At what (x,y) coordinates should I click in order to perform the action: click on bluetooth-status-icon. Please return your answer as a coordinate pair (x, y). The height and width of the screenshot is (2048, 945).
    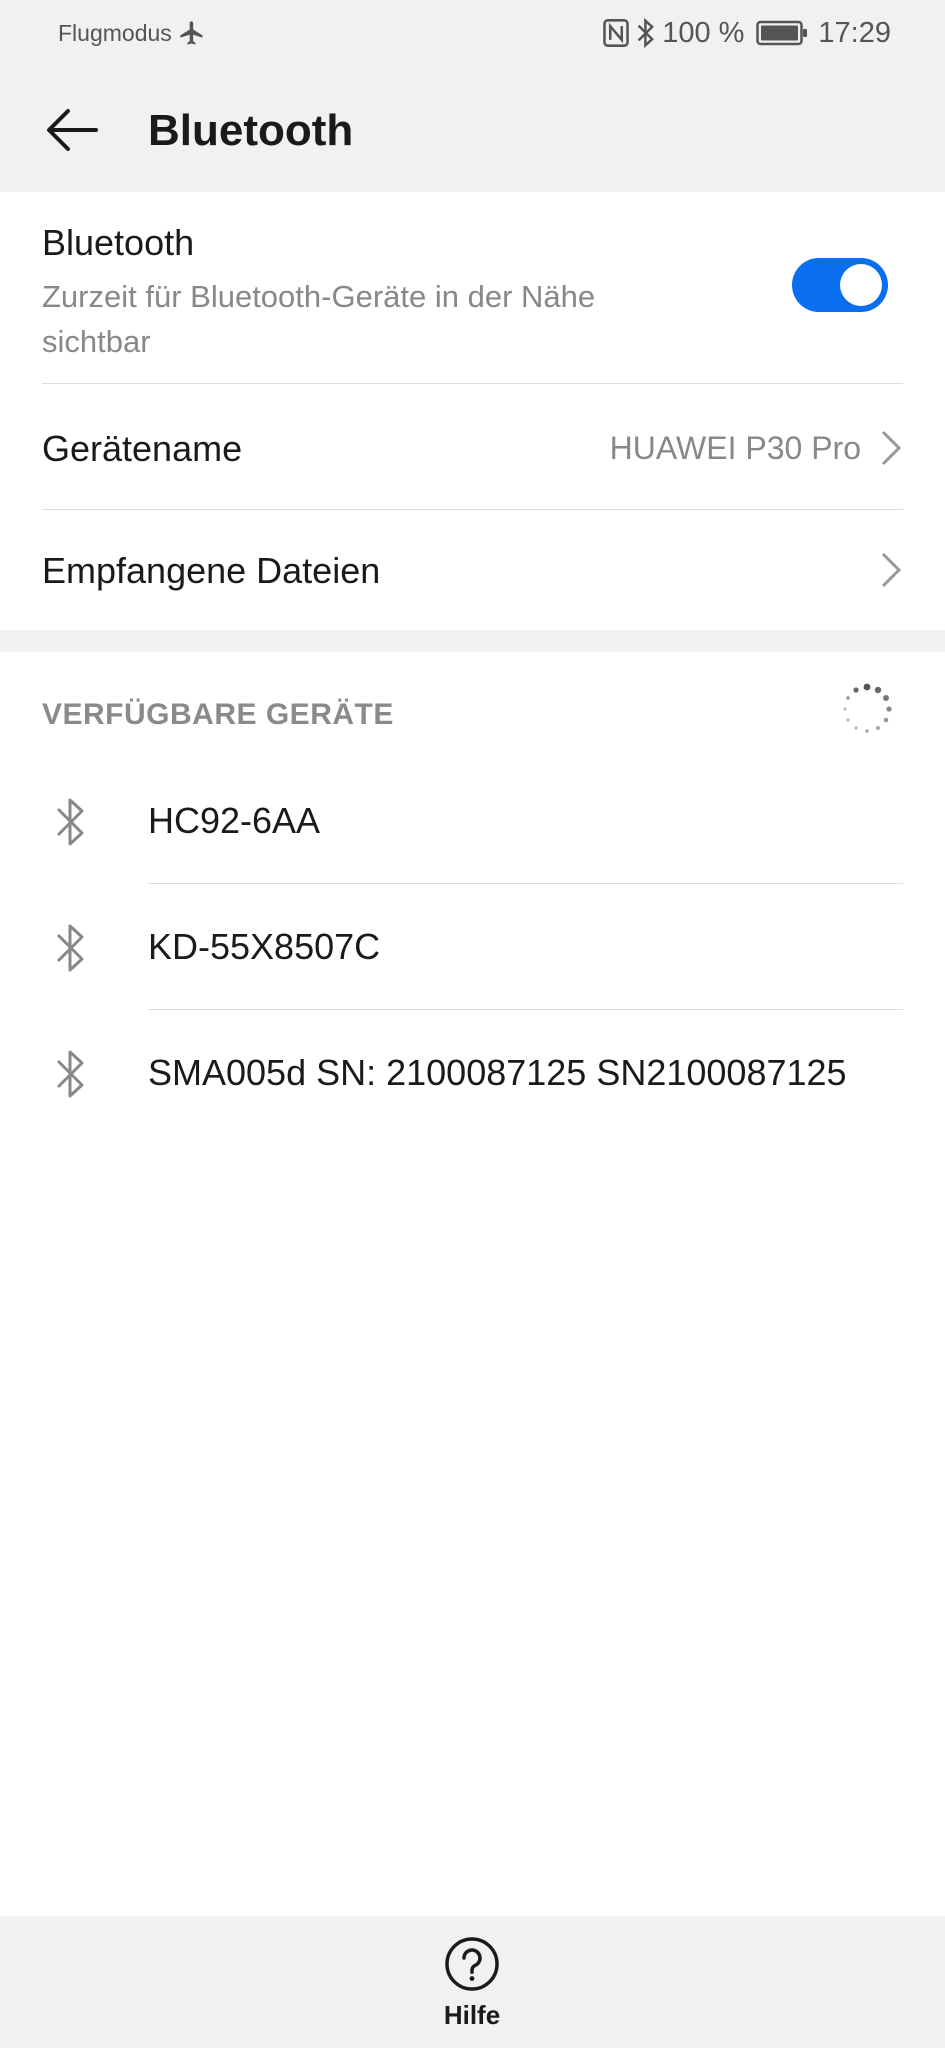
    Looking at the image, I should click on (646, 33).